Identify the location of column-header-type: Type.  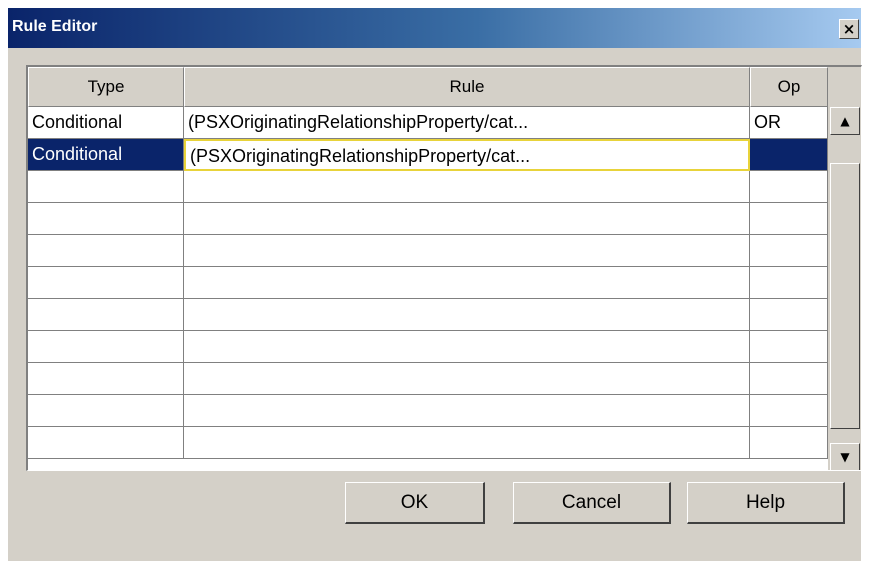
(106, 87).